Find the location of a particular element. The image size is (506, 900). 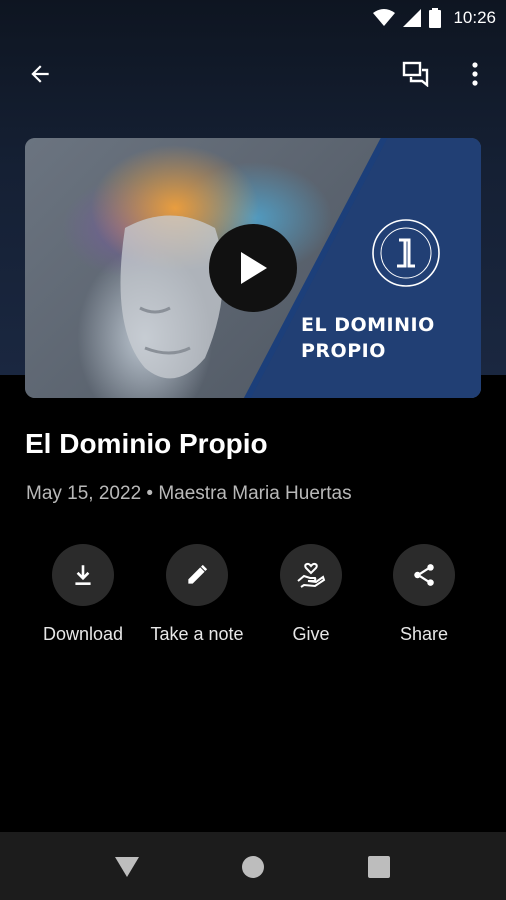

share-action: Share is located at coordinates (424, 594).